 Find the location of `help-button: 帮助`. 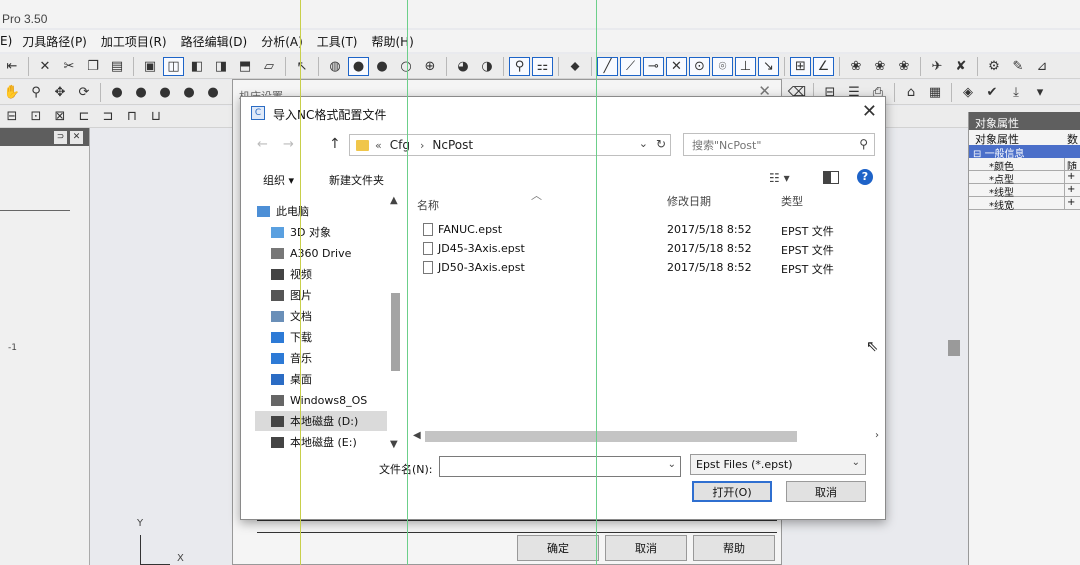

help-button: 帮助 is located at coordinates (734, 548).